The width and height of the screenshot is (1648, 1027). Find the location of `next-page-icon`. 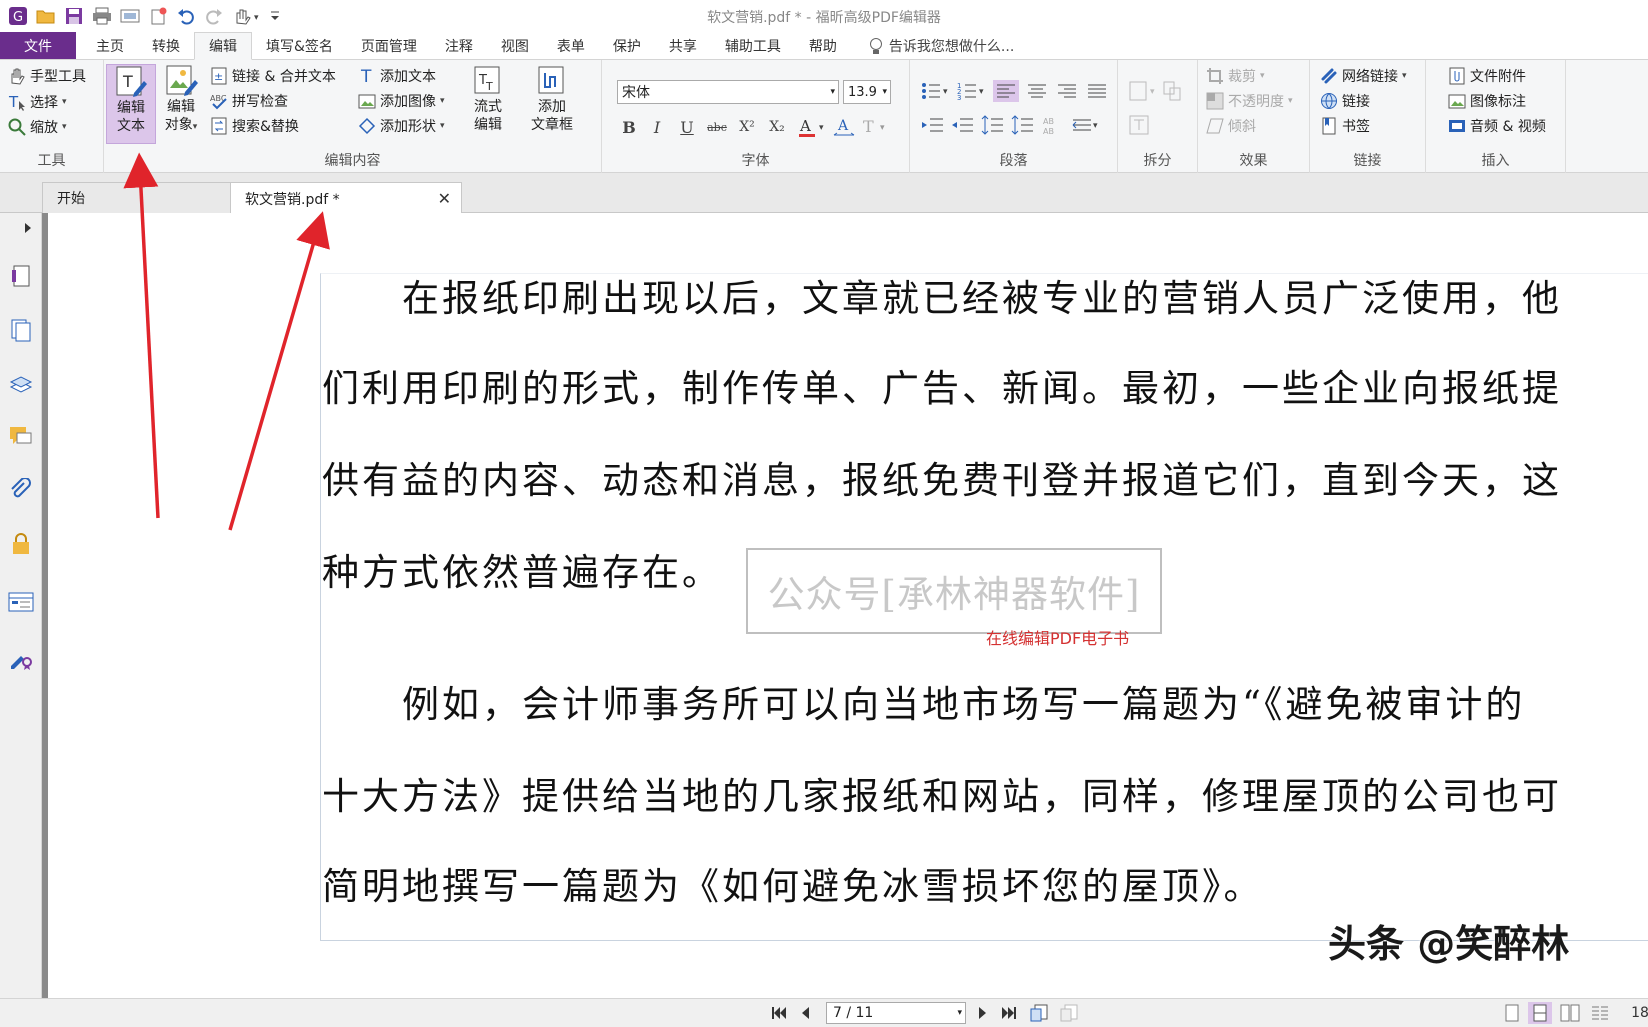

next-page-icon is located at coordinates (983, 1013).